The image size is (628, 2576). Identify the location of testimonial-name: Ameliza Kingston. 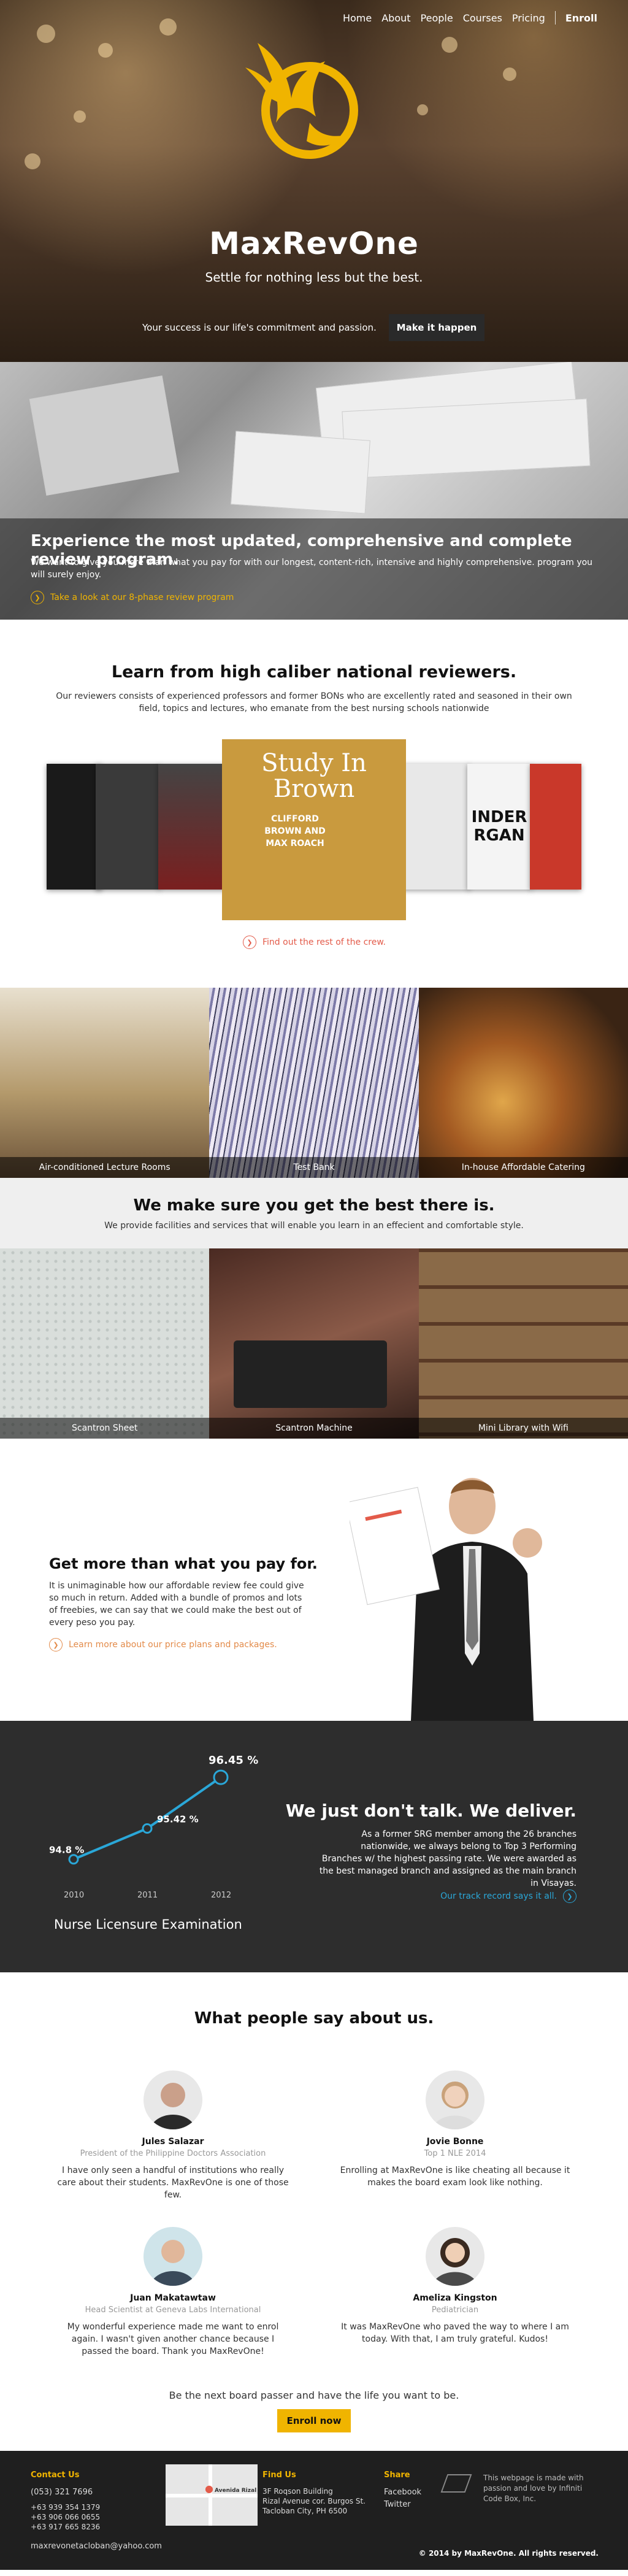
(455, 2298).